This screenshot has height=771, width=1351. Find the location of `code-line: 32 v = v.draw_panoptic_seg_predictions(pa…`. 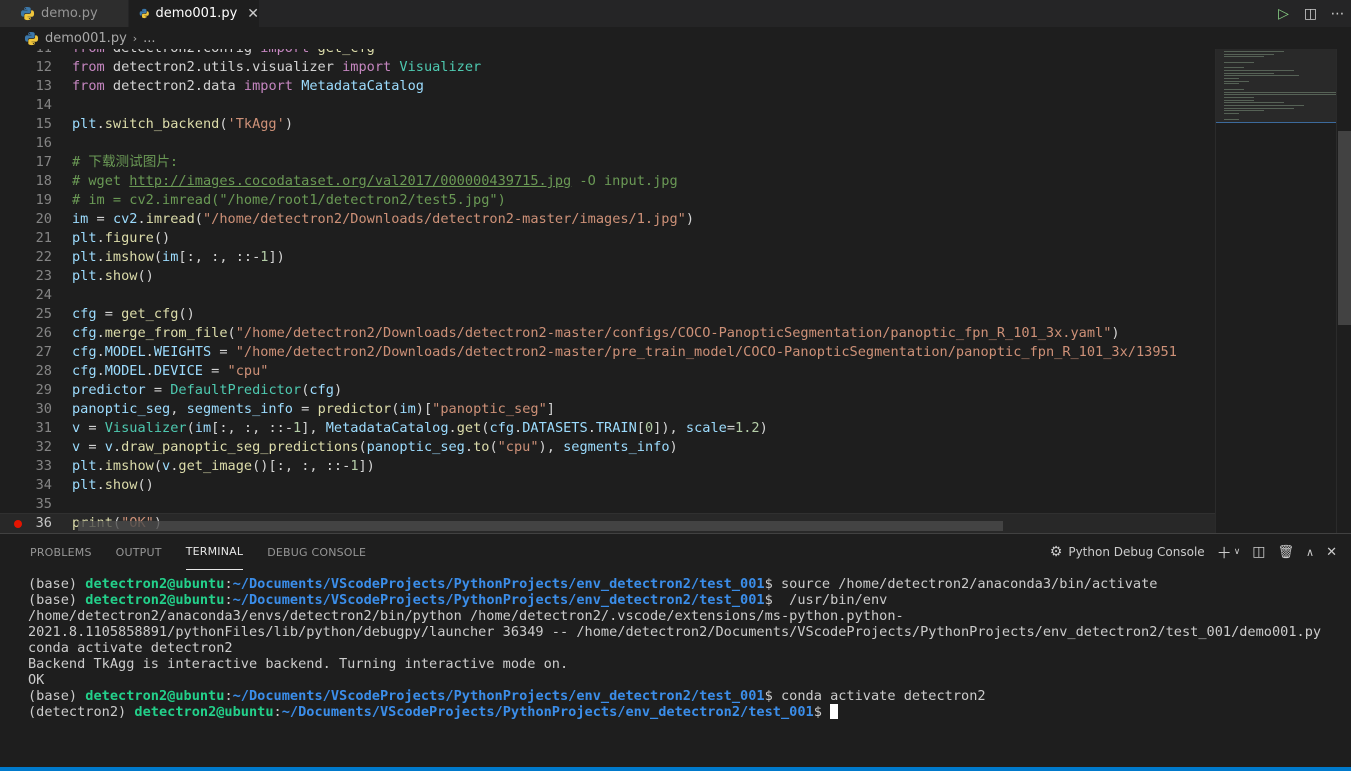

code-line: 32 v = v.draw_panoptic_seg_predictions(pa… is located at coordinates (607, 447).